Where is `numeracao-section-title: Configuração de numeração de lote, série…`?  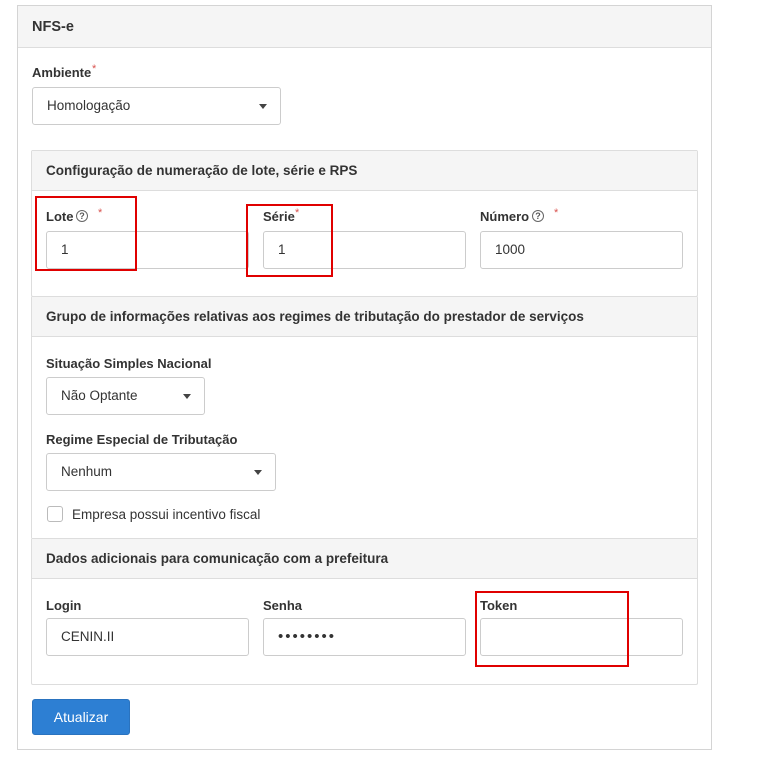 numeracao-section-title: Configuração de numeração de lote, série… is located at coordinates (364, 170).